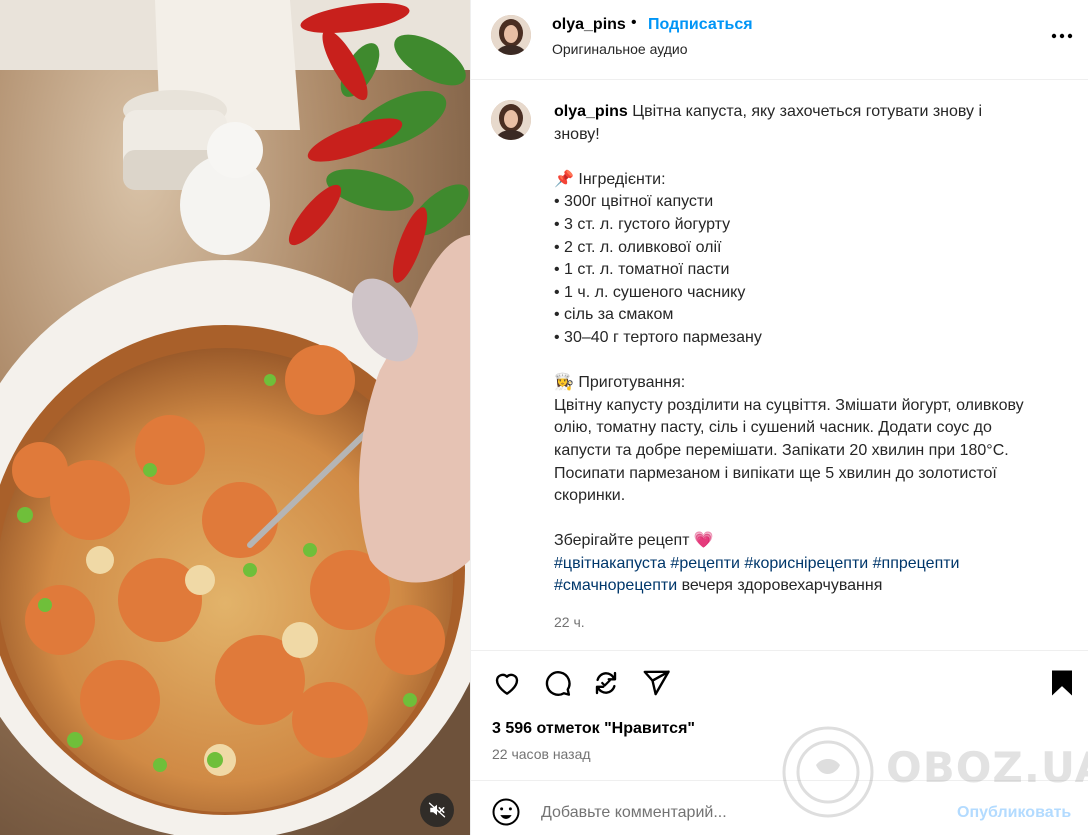  I want to click on comment-bar: Опубликовать, so click(779, 807).